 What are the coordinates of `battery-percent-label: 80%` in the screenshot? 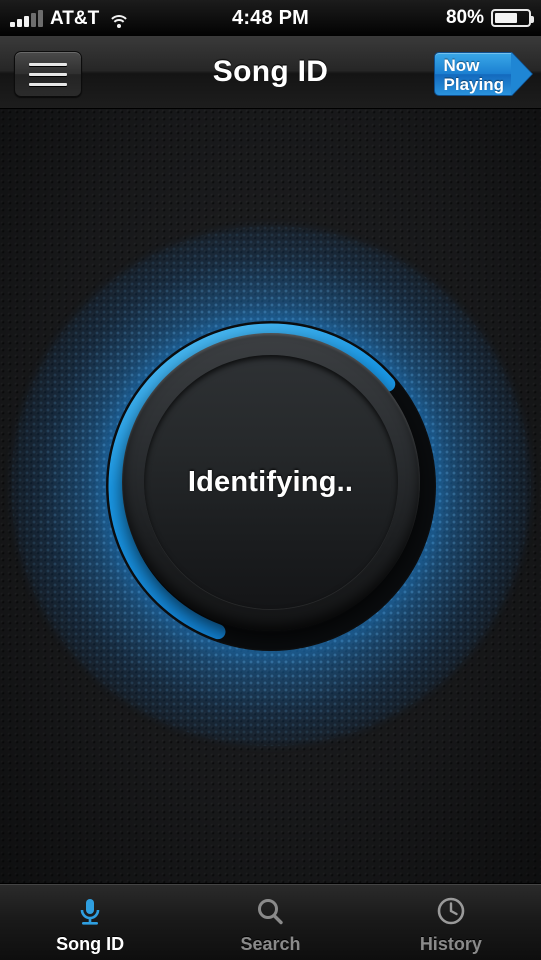 It's located at (464, 17).